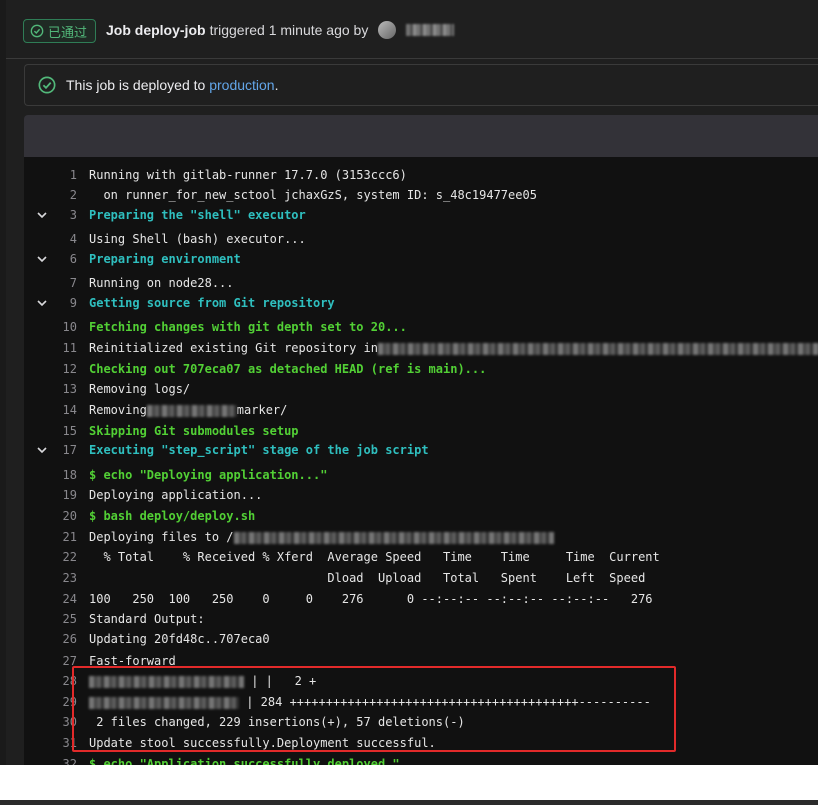  Describe the element at coordinates (62, 348) in the screenshot. I see `line-number: 11` at that location.